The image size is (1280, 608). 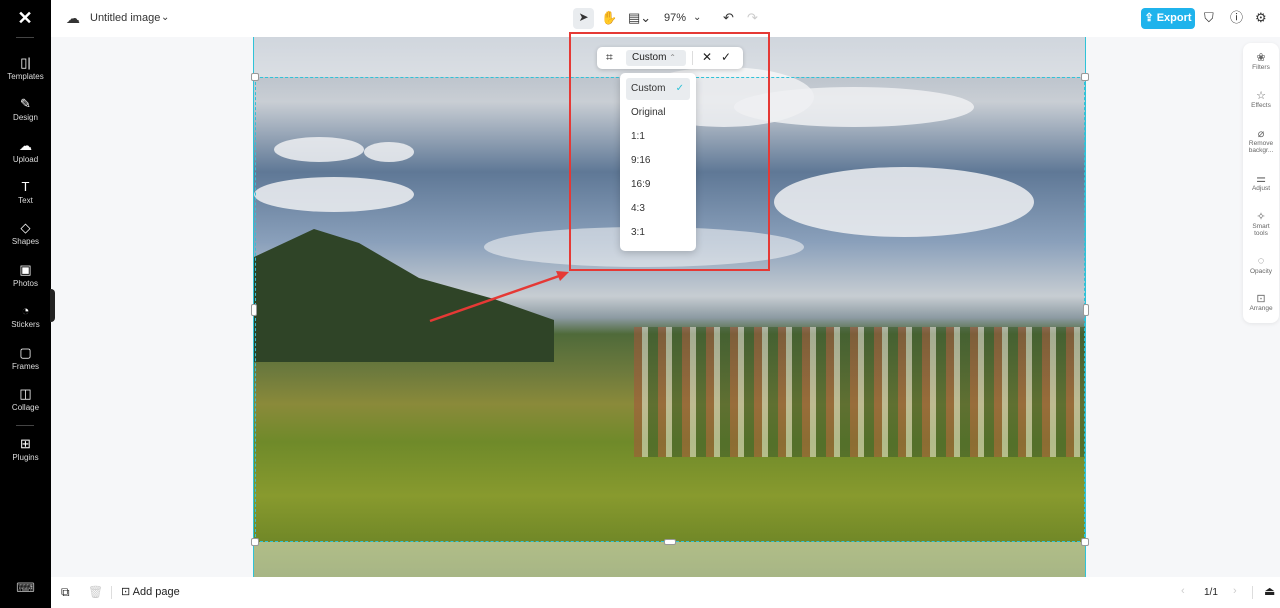 I want to click on panel-item-adjust: ⚌ Adjust, so click(x=1261, y=182).